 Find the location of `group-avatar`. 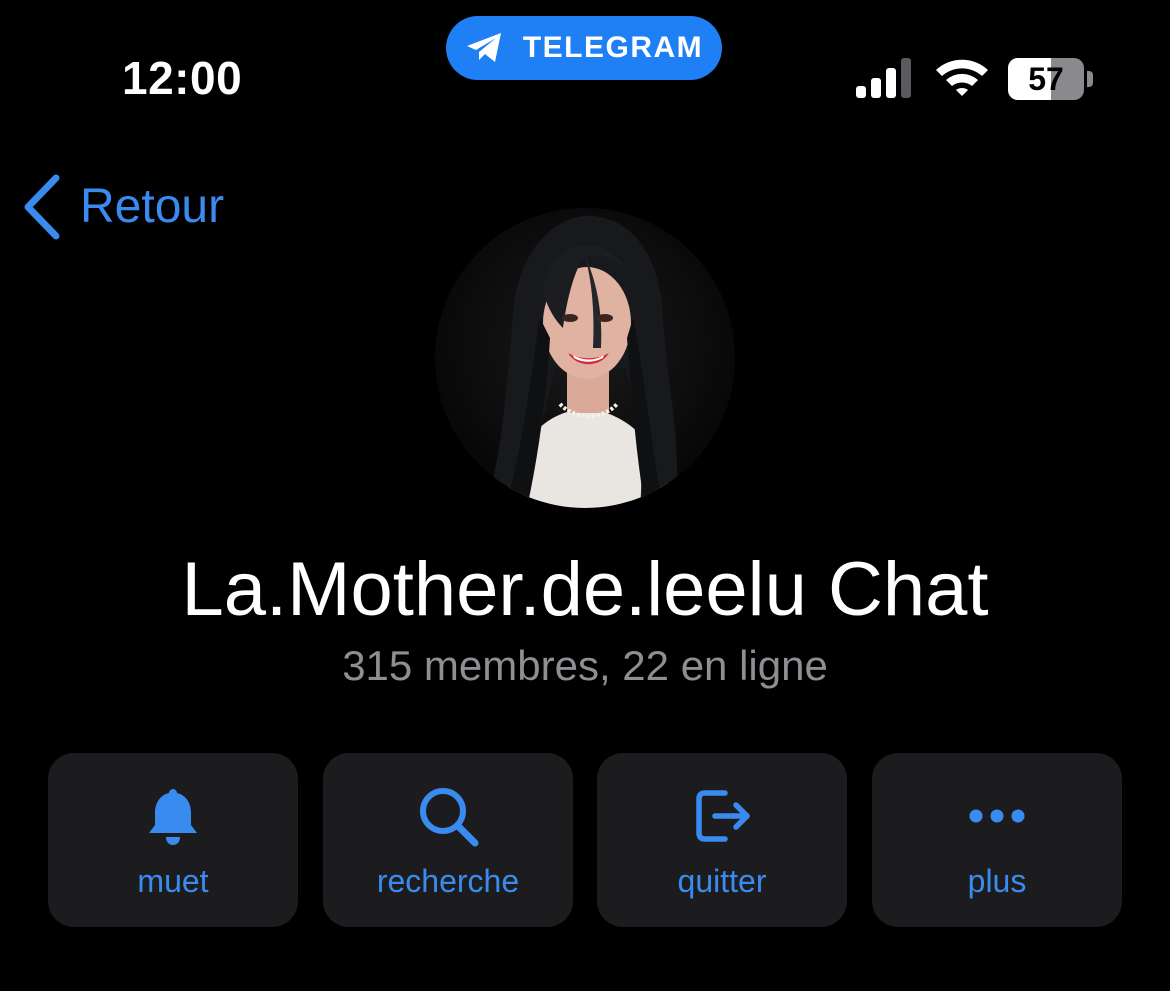

group-avatar is located at coordinates (585, 358).